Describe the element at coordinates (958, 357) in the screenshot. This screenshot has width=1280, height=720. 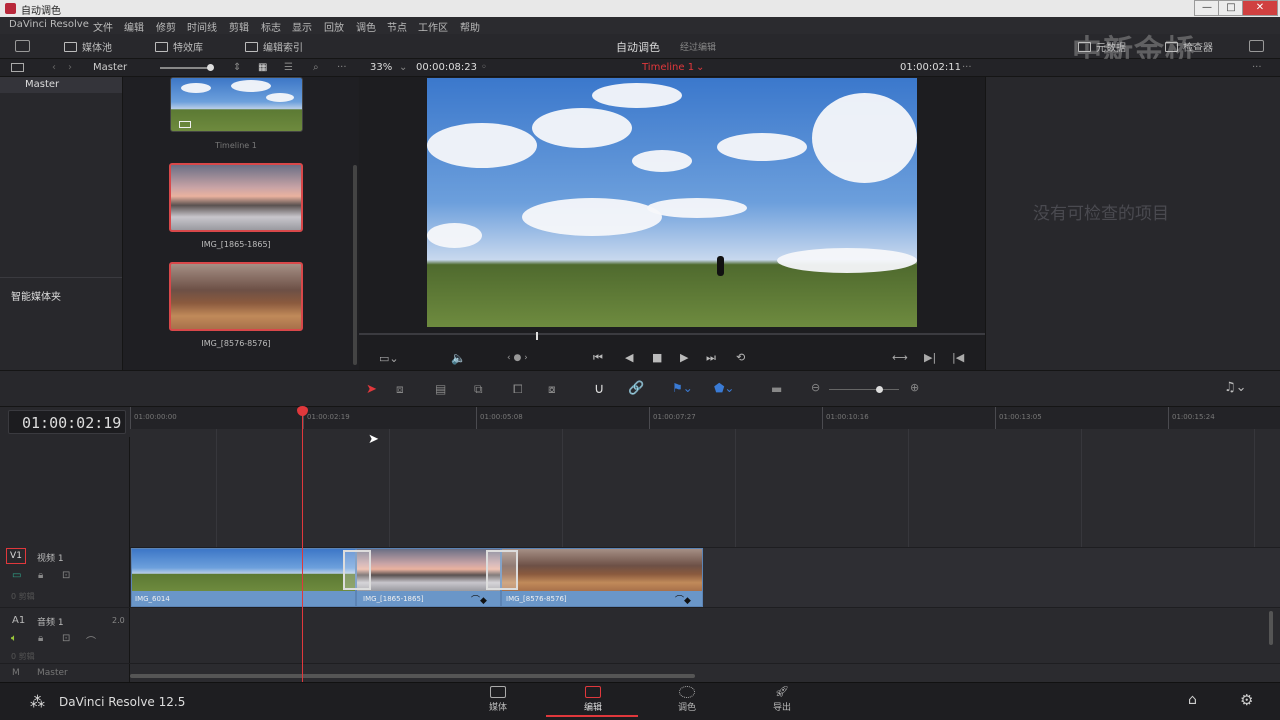
I see `mark-out-icon: |◀` at that location.